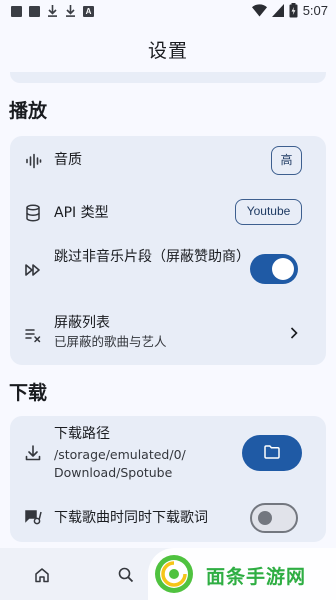  I want to click on home-icon, so click(42, 575).